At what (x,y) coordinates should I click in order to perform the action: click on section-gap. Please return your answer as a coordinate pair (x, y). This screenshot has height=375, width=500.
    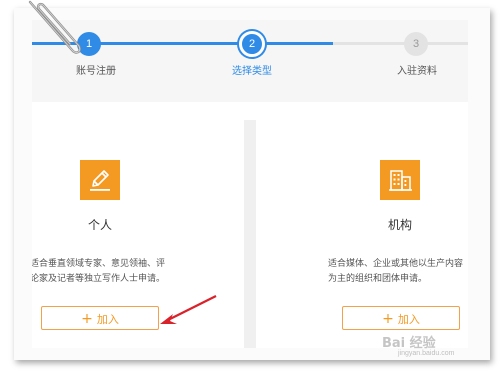
    Looking at the image, I should click on (250, 111).